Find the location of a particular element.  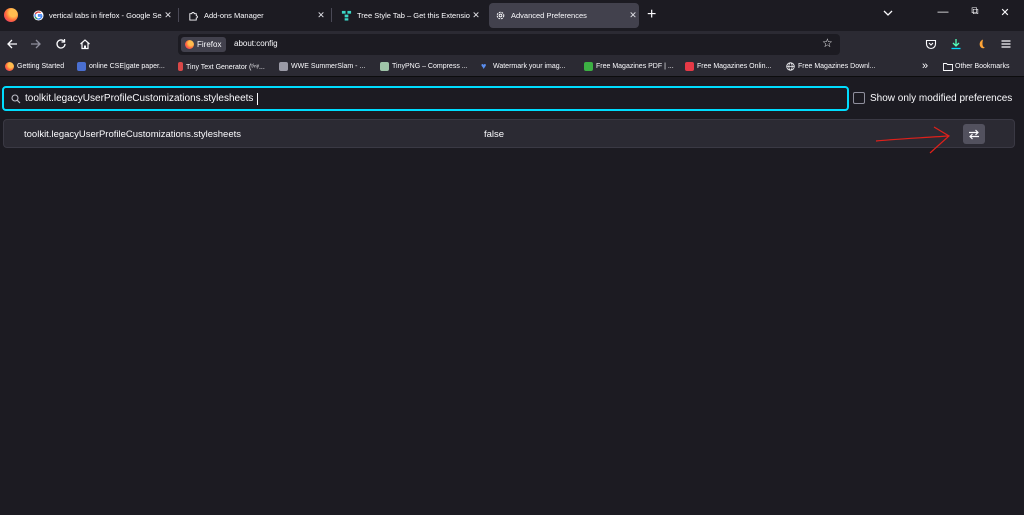

identity-box: Firefox is located at coordinates (204, 44).